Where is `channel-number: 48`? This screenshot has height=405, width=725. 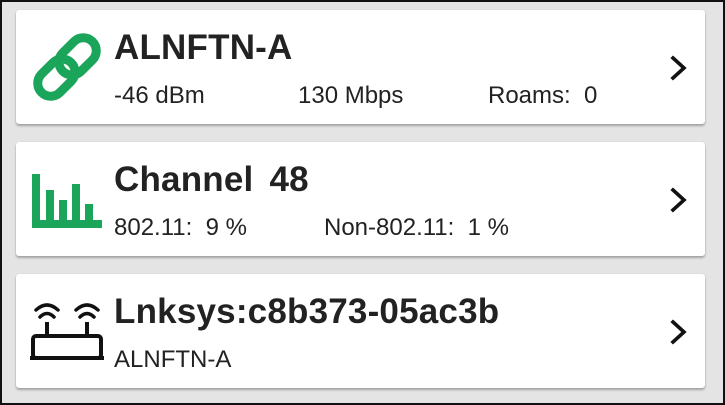
channel-number: 48 is located at coordinates (289, 179).